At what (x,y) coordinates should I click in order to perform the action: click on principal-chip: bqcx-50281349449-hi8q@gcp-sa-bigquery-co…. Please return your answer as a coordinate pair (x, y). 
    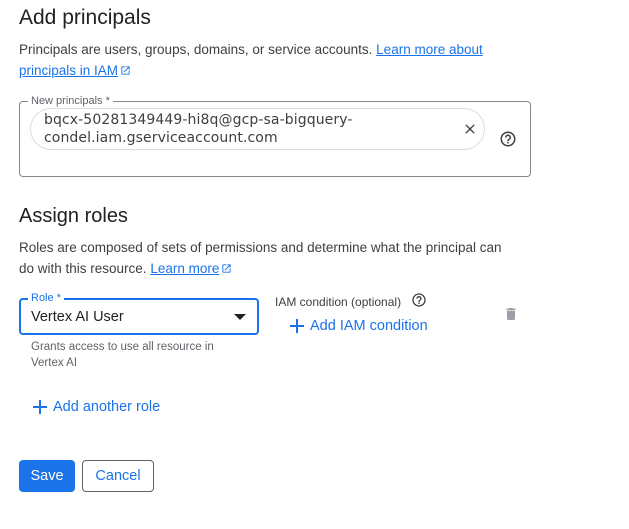
    Looking at the image, I should click on (257, 129).